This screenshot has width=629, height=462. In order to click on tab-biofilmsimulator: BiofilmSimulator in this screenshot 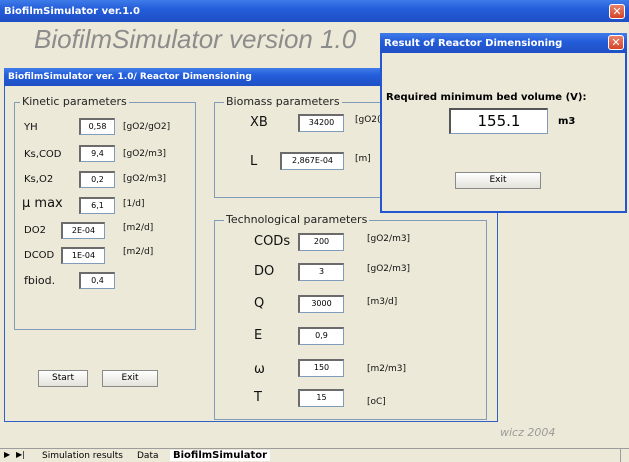, I will do `click(220, 455)`.